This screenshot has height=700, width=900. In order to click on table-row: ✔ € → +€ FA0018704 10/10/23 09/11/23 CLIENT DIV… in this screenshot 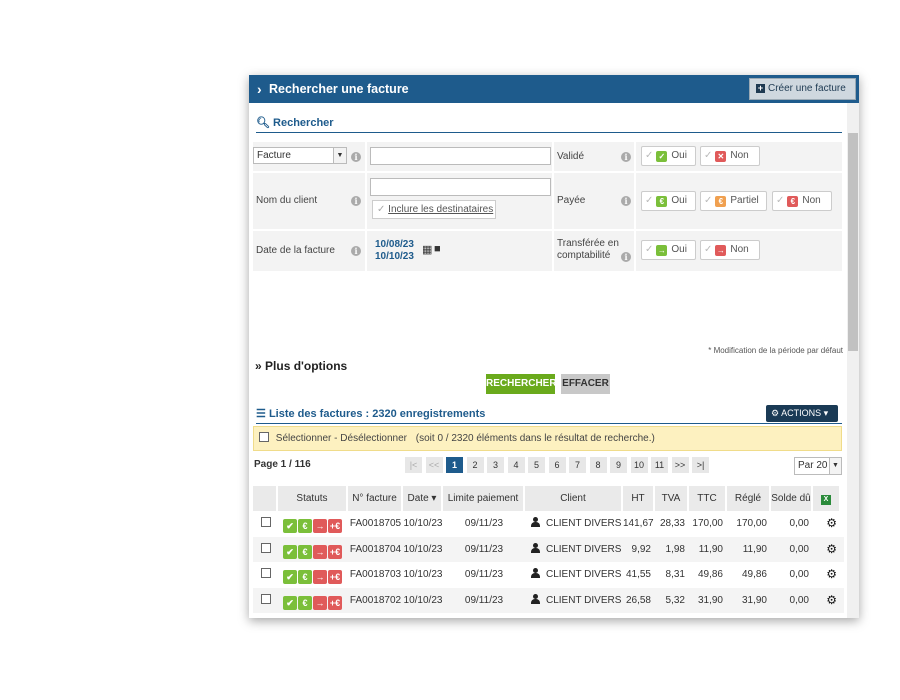, I will do `click(548, 549)`.